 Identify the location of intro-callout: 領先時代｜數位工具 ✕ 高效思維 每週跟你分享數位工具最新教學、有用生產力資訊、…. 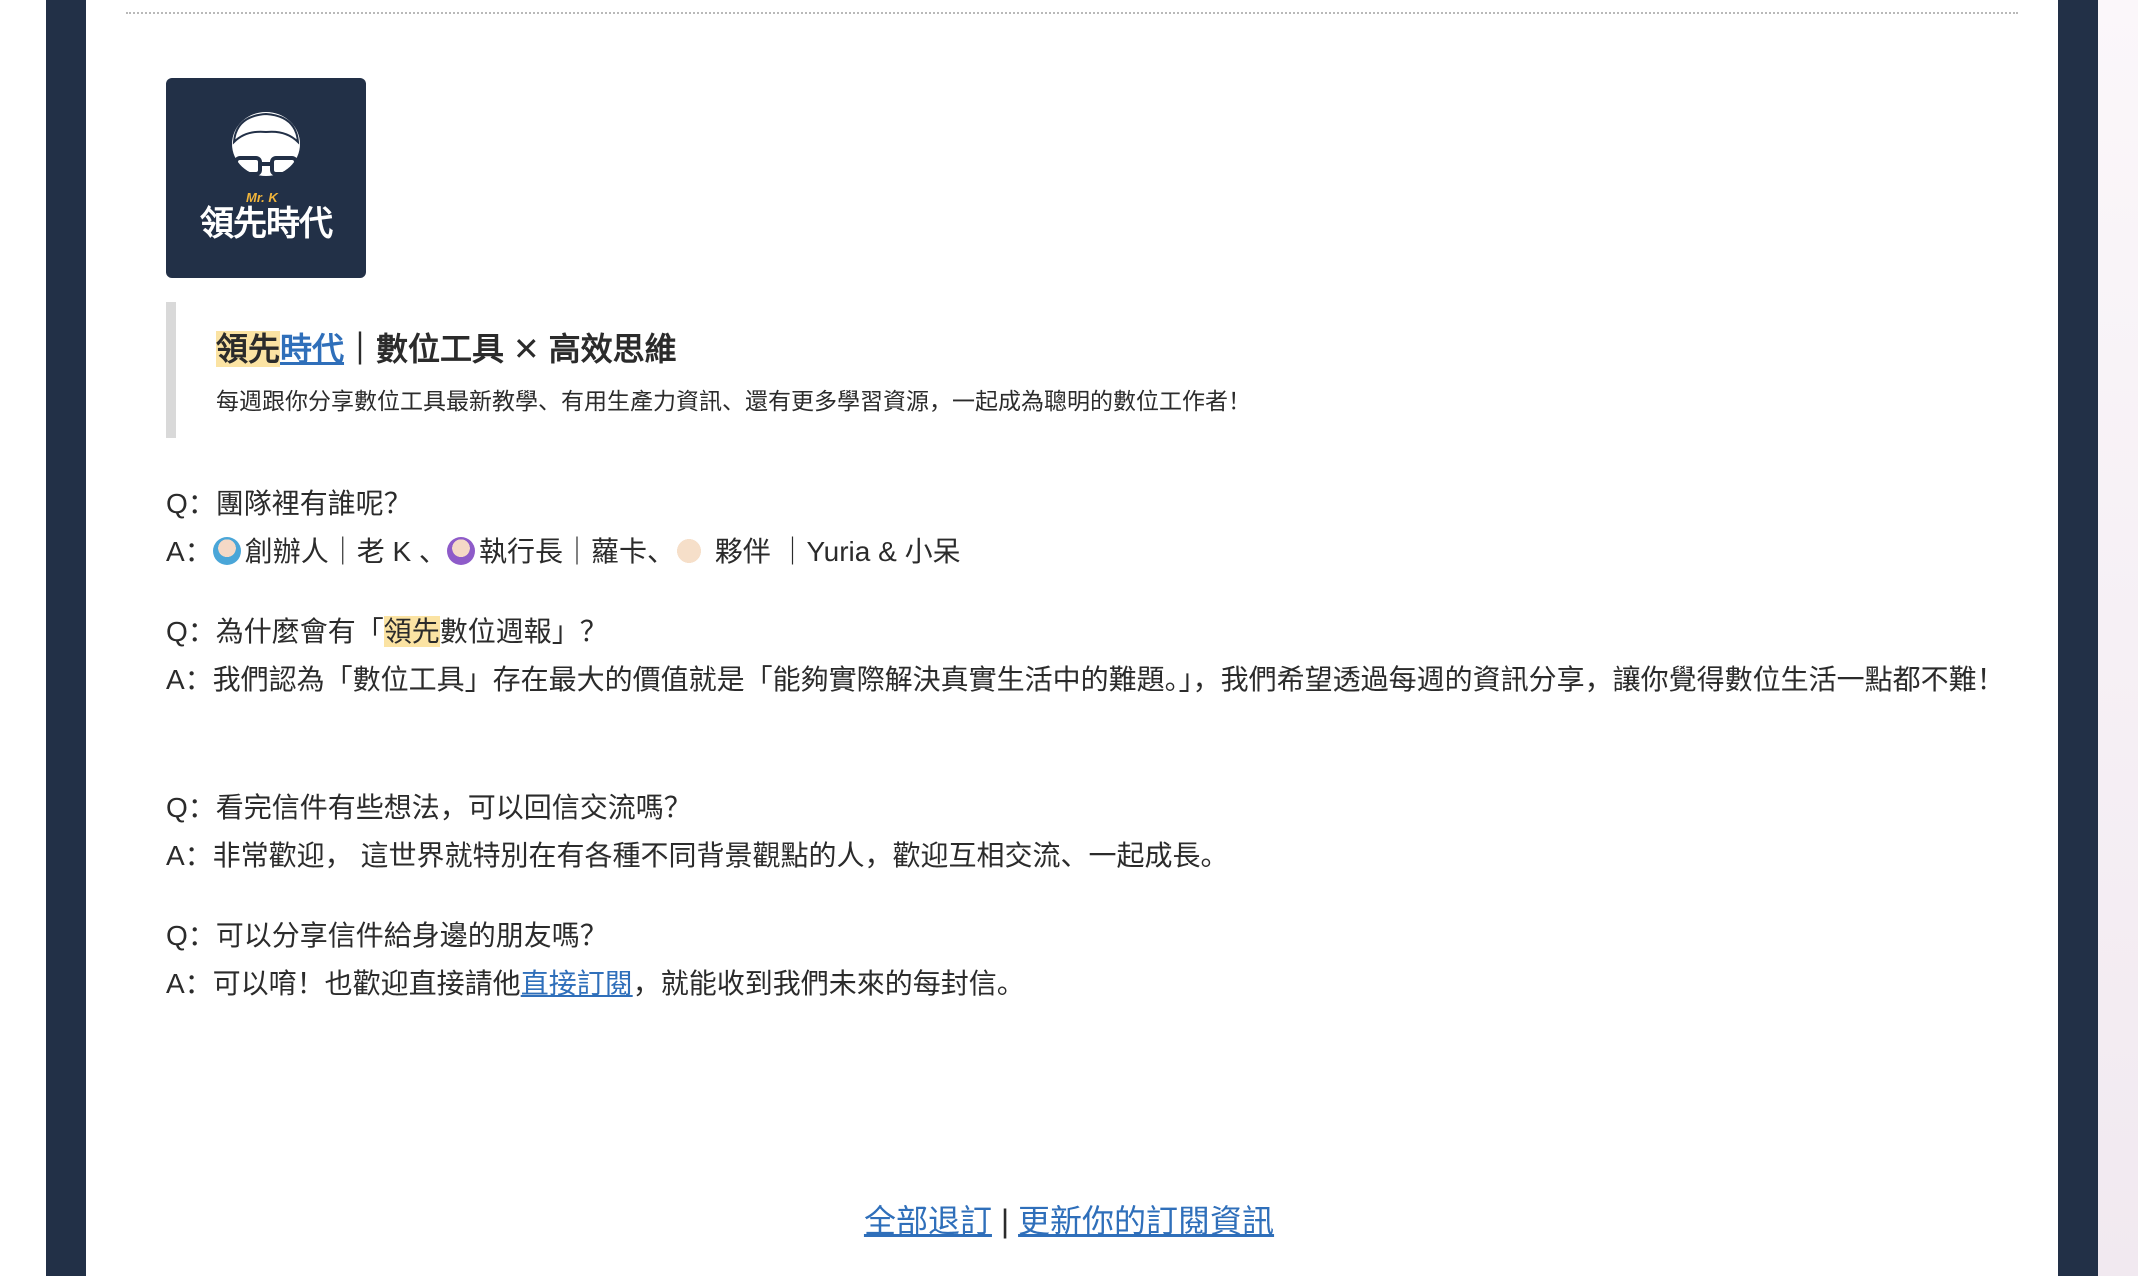
(771, 370).